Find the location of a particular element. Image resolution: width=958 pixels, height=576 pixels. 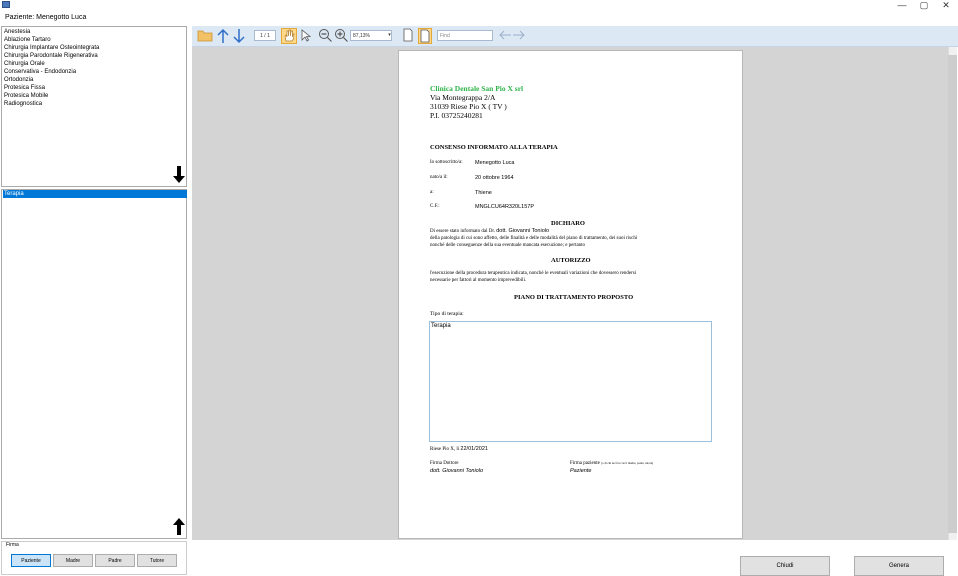

signer-guardian-button: Tutore is located at coordinates (157, 560).